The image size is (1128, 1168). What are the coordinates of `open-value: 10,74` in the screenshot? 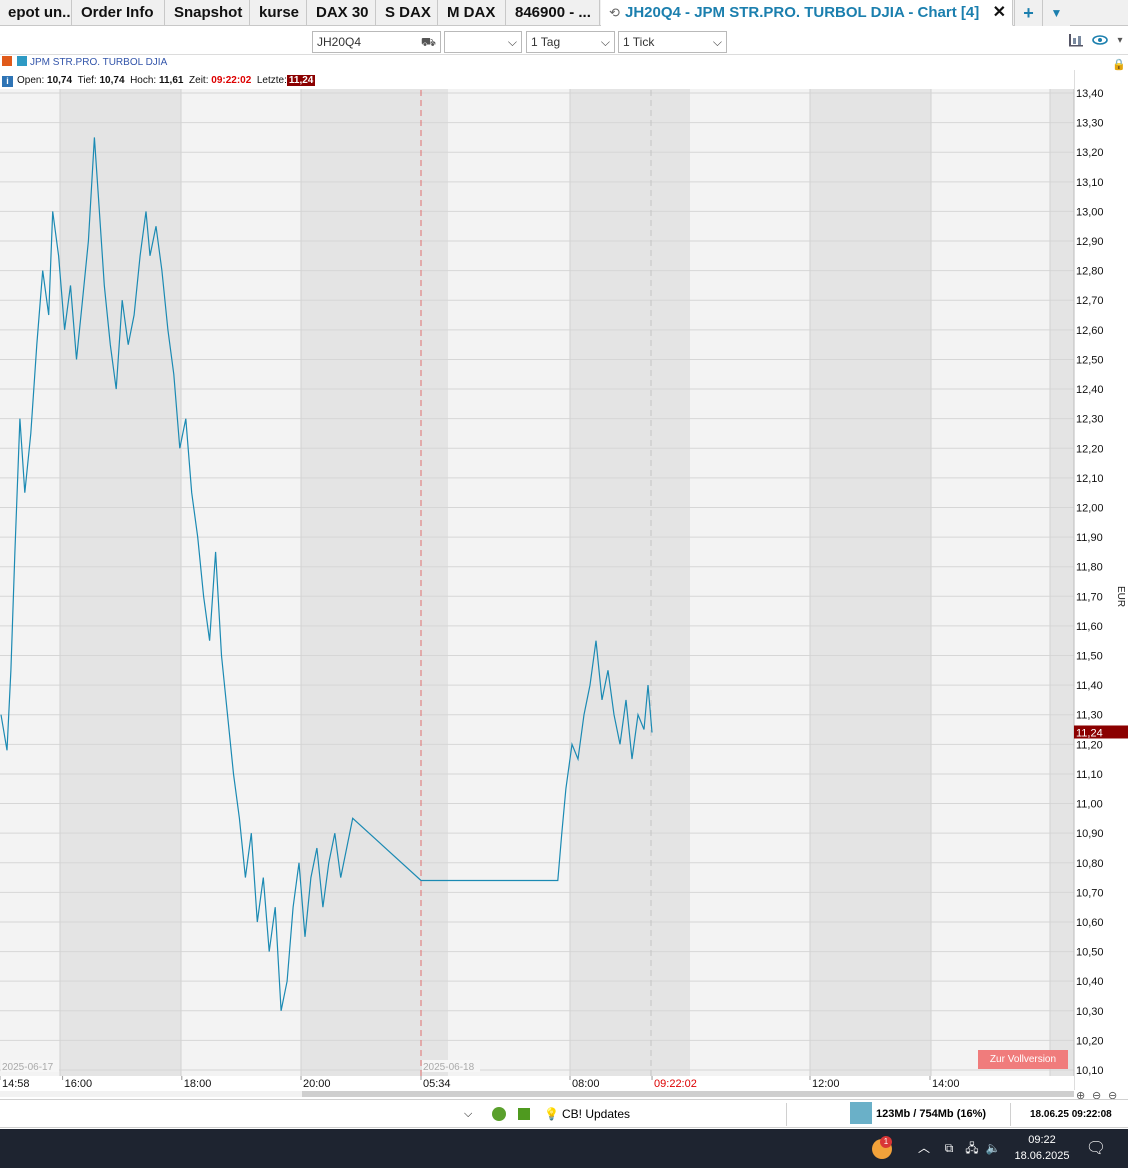 It's located at (60, 80).